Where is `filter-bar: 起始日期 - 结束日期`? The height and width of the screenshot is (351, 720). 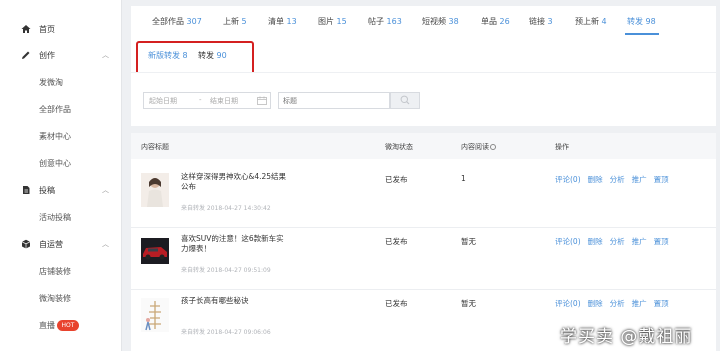
filter-bar: 起始日期 - 结束日期 is located at coordinates (423, 99).